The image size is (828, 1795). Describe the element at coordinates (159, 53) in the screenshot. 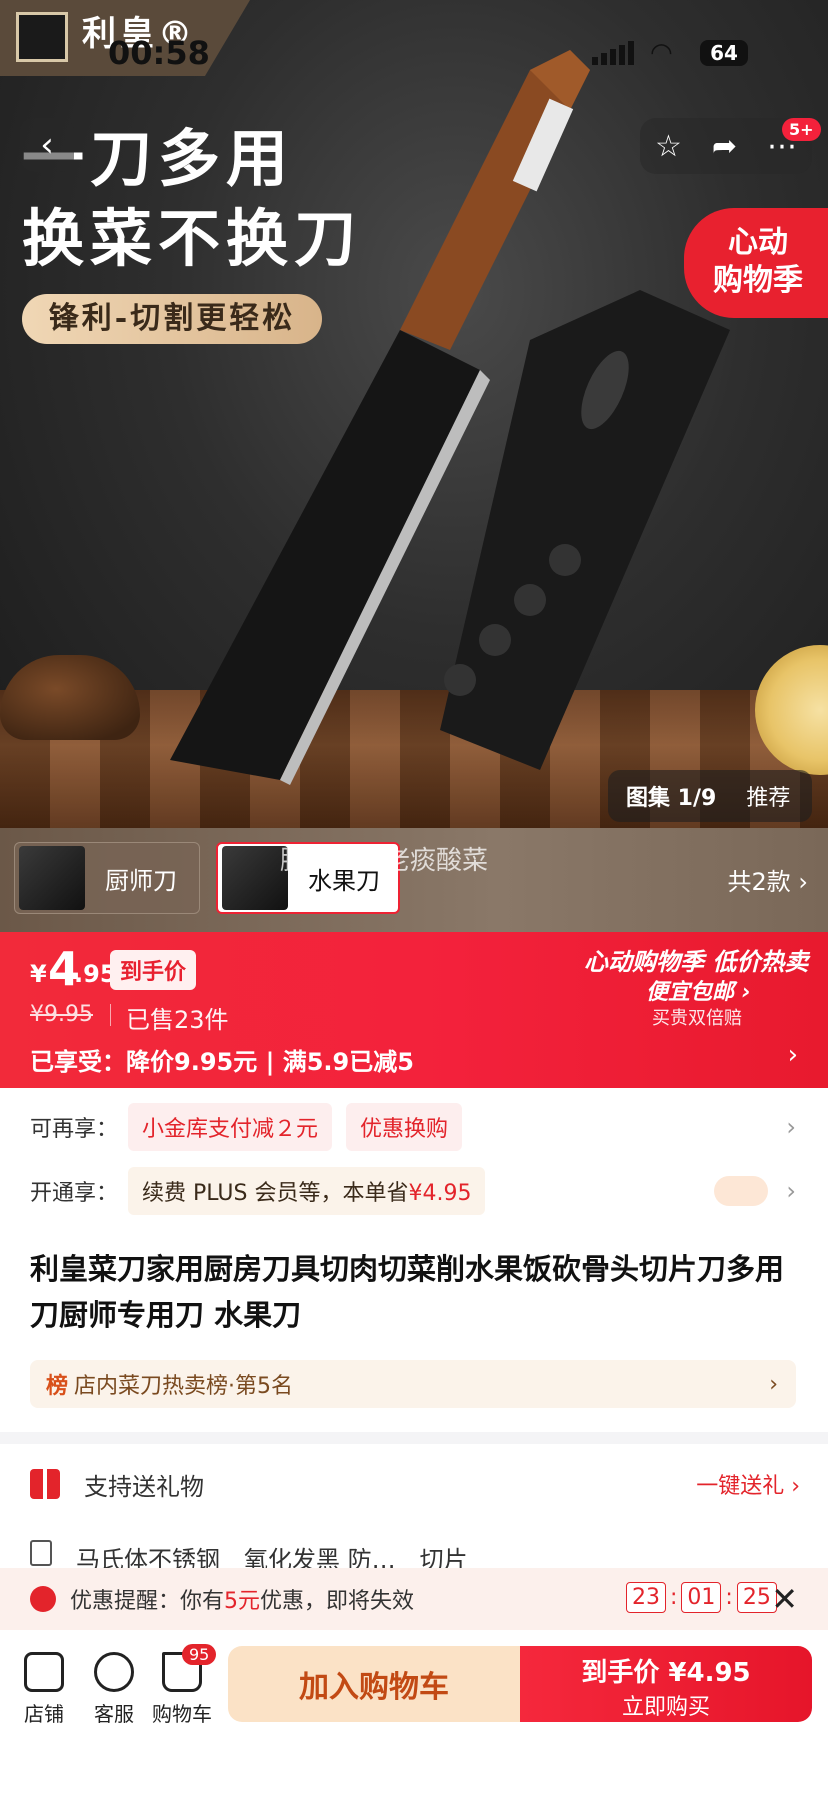

I see `status-time: 00:58` at that location.